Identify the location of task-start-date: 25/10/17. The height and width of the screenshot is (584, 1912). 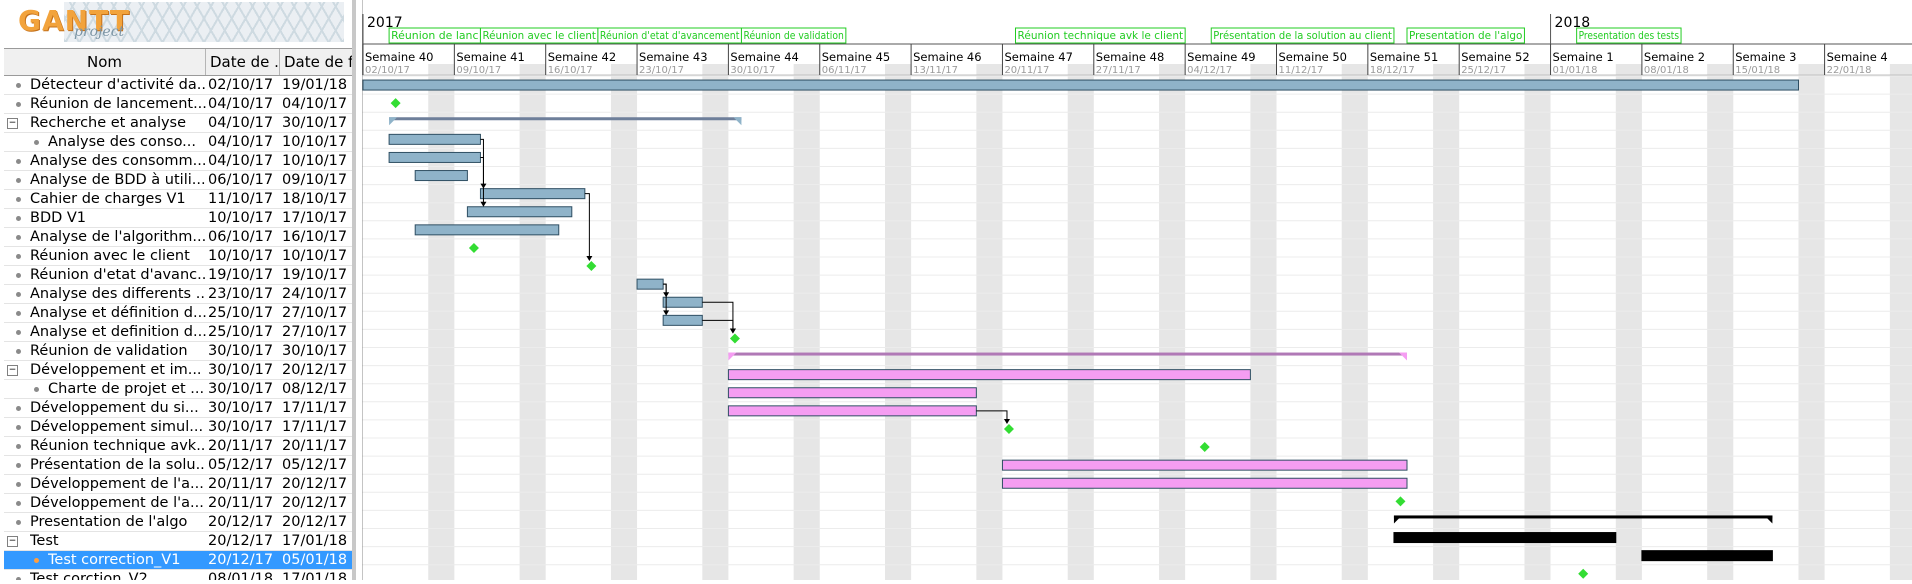
(244, 313).